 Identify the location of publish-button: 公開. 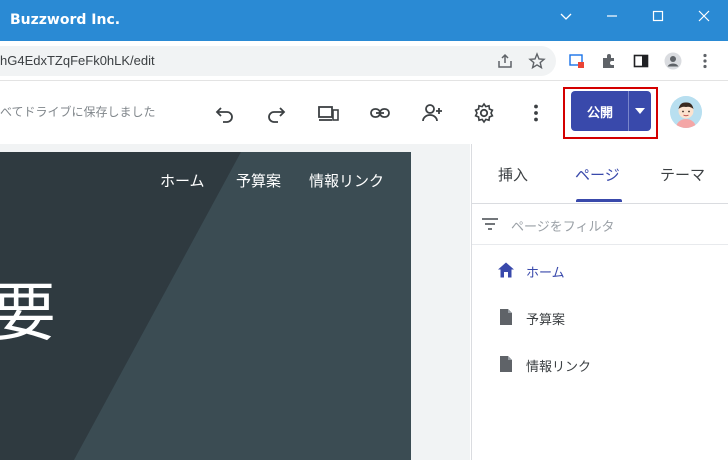
(611, 111).